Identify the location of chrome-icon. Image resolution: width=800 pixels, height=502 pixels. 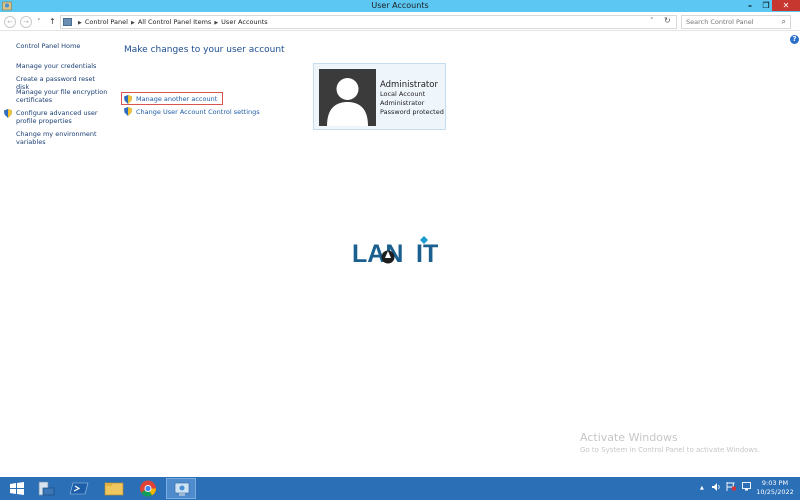
(148, 488).